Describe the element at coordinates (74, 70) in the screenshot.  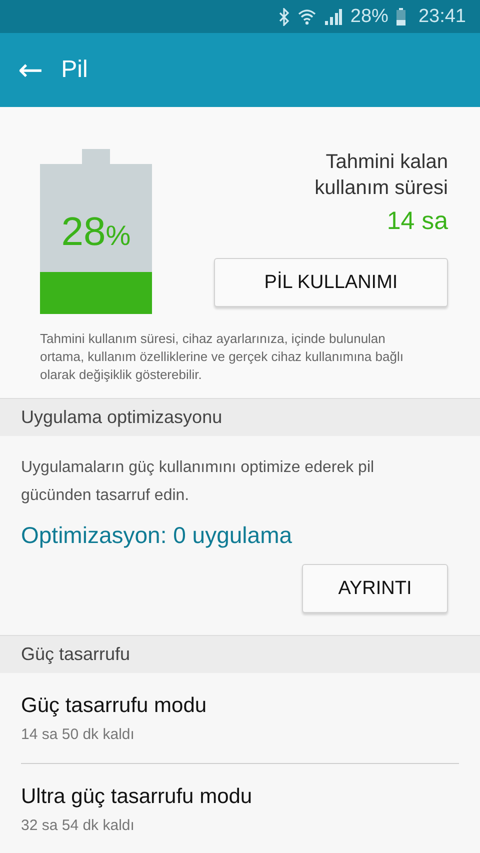
I see `screen-title: Pil` at that location.